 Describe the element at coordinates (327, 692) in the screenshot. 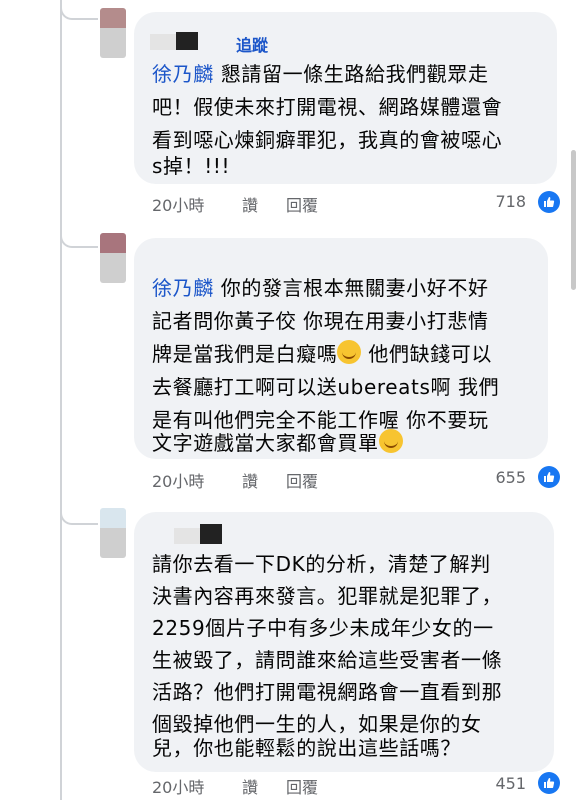

I see `comment-text: 活路？他們打開電視網路會一直看到那` at that location.